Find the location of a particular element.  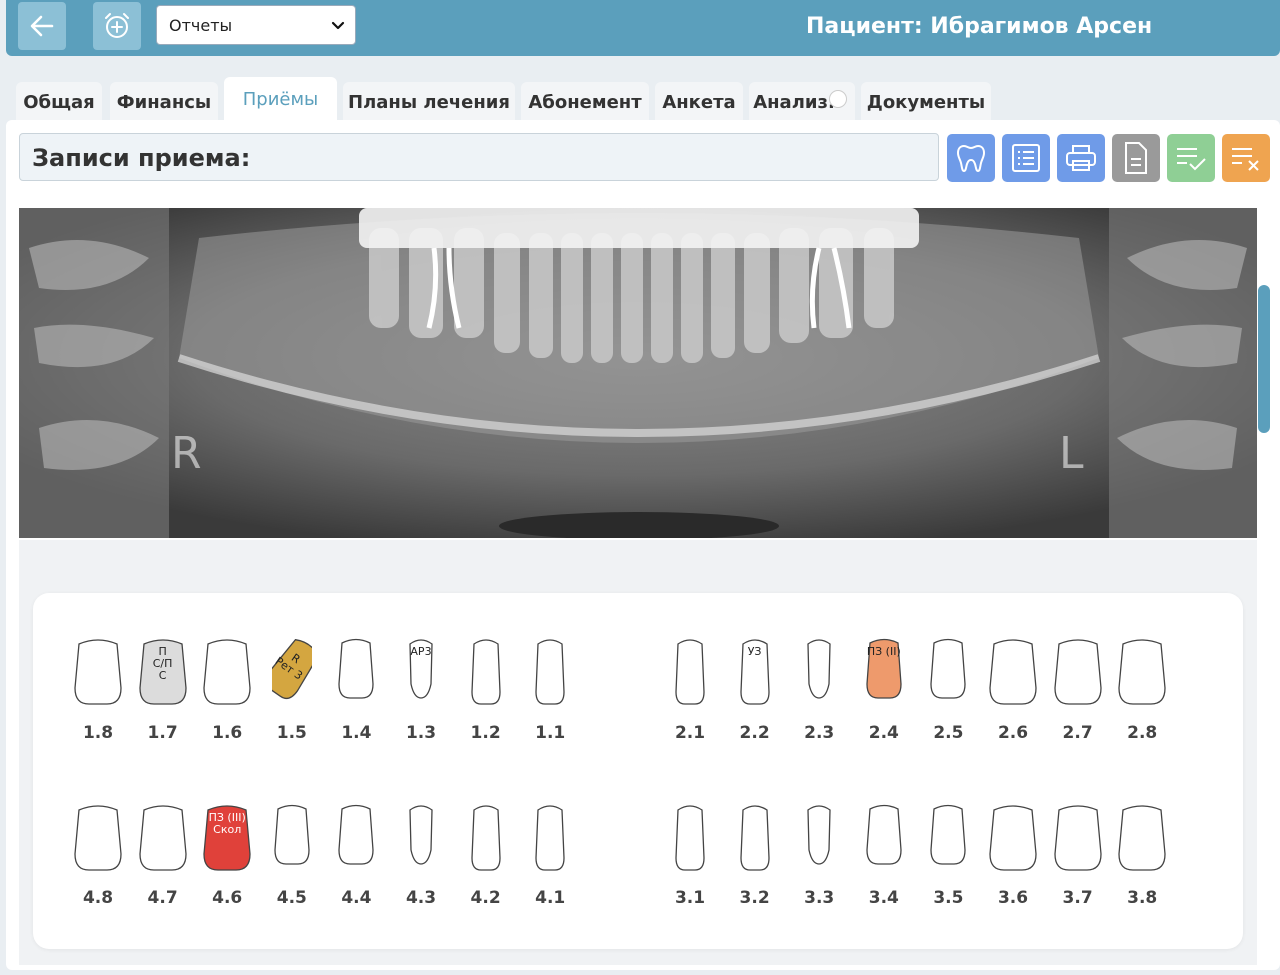

xray-right-marker: R is located at coordinates (186, 453).